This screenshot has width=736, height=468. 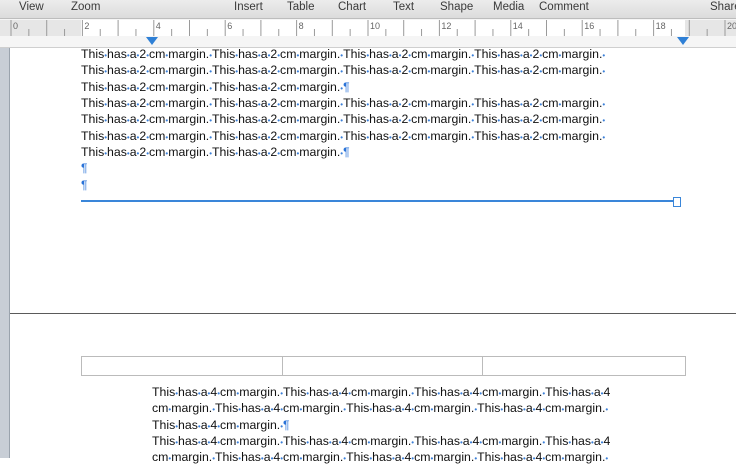 I want to click on empty-paragraph-1: ¶, so click(x=84, y=168).